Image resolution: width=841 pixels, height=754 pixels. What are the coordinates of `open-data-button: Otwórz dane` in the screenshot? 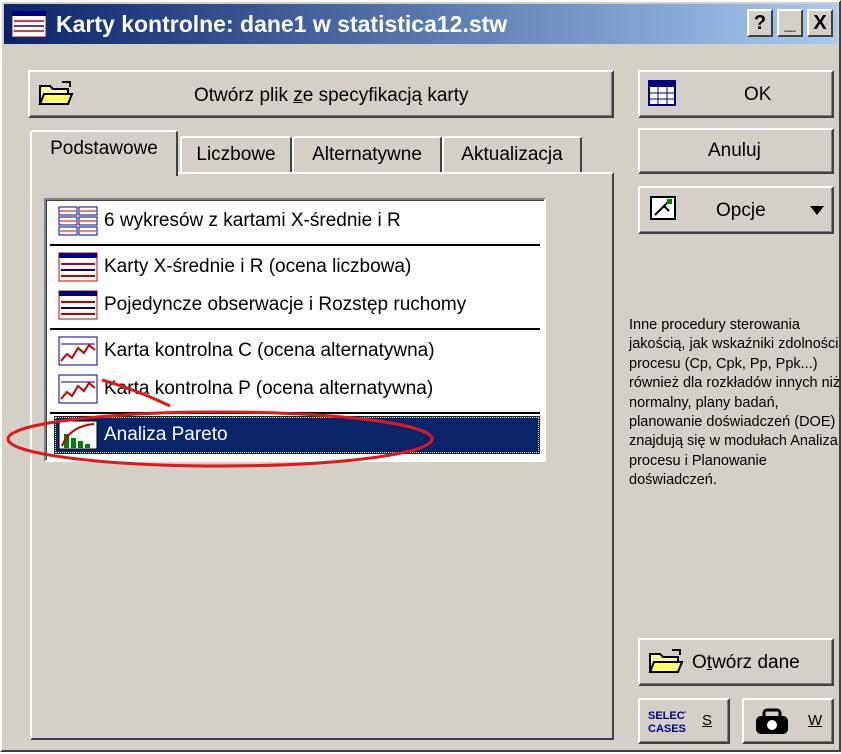 It's located at (736, 662).